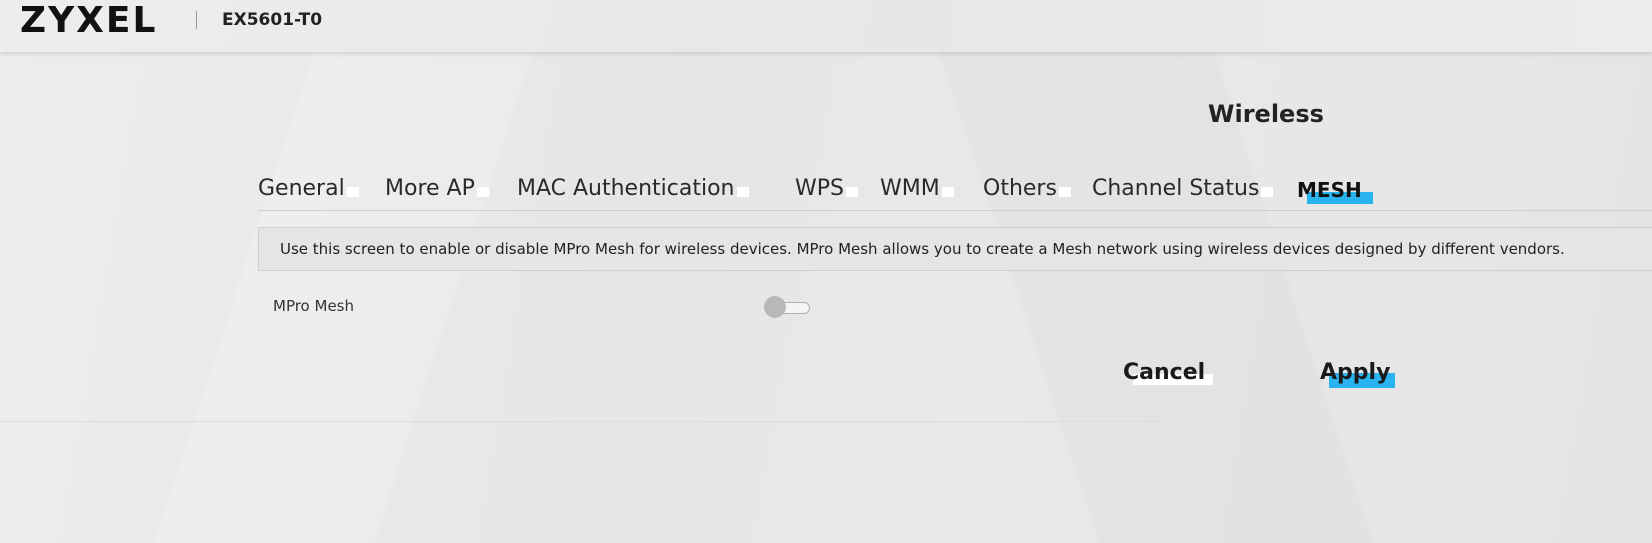 Image resolution: width=1652 pixels, height=543 pixels. What do you see at coordinates (272, 20) in the screenshot?
I see `device-model: EX5601-T0` at bounding box center [272, 20].